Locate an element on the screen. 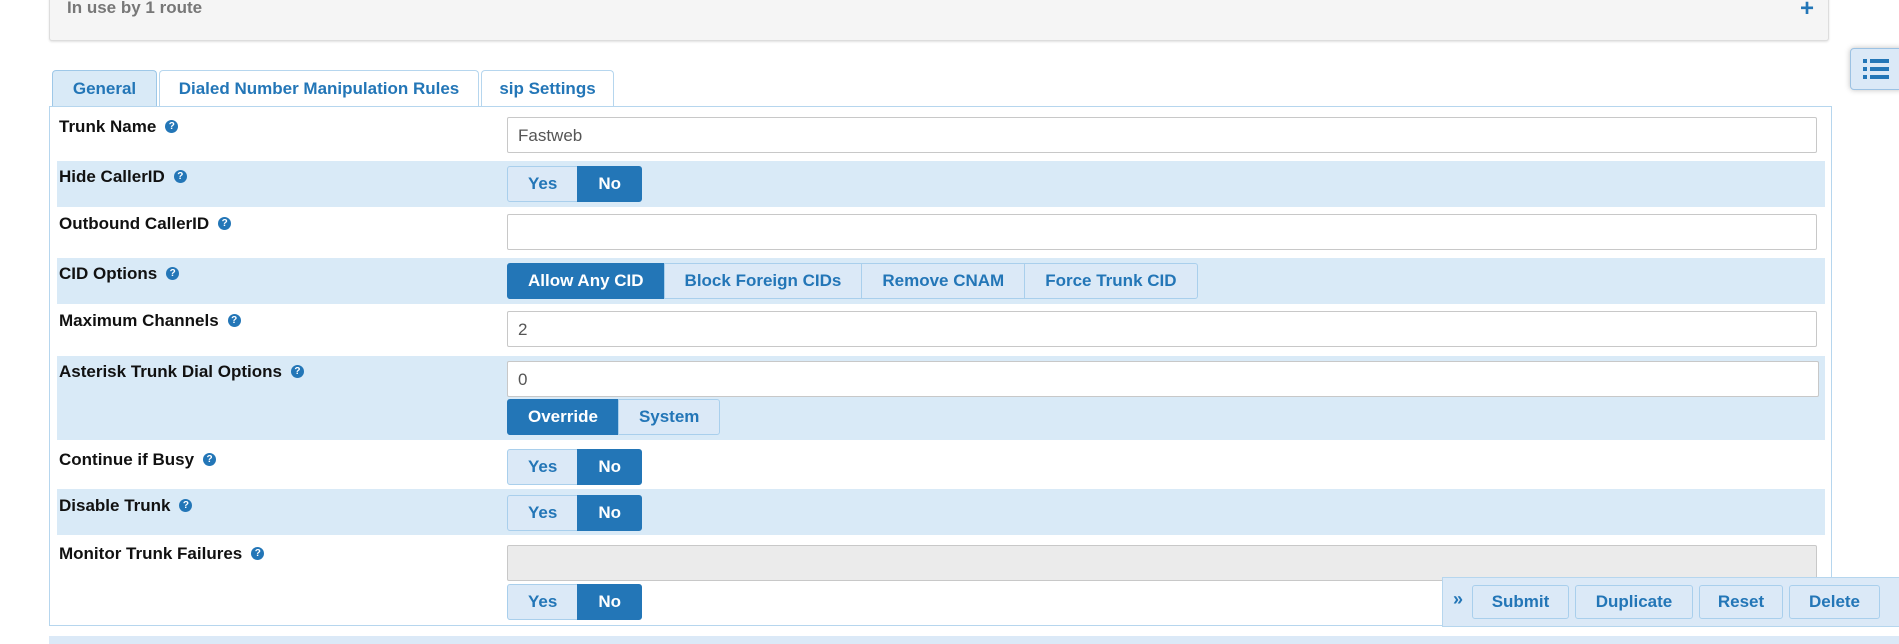  continue-if-busy-no-button: No is located at coordinates (609, 467).